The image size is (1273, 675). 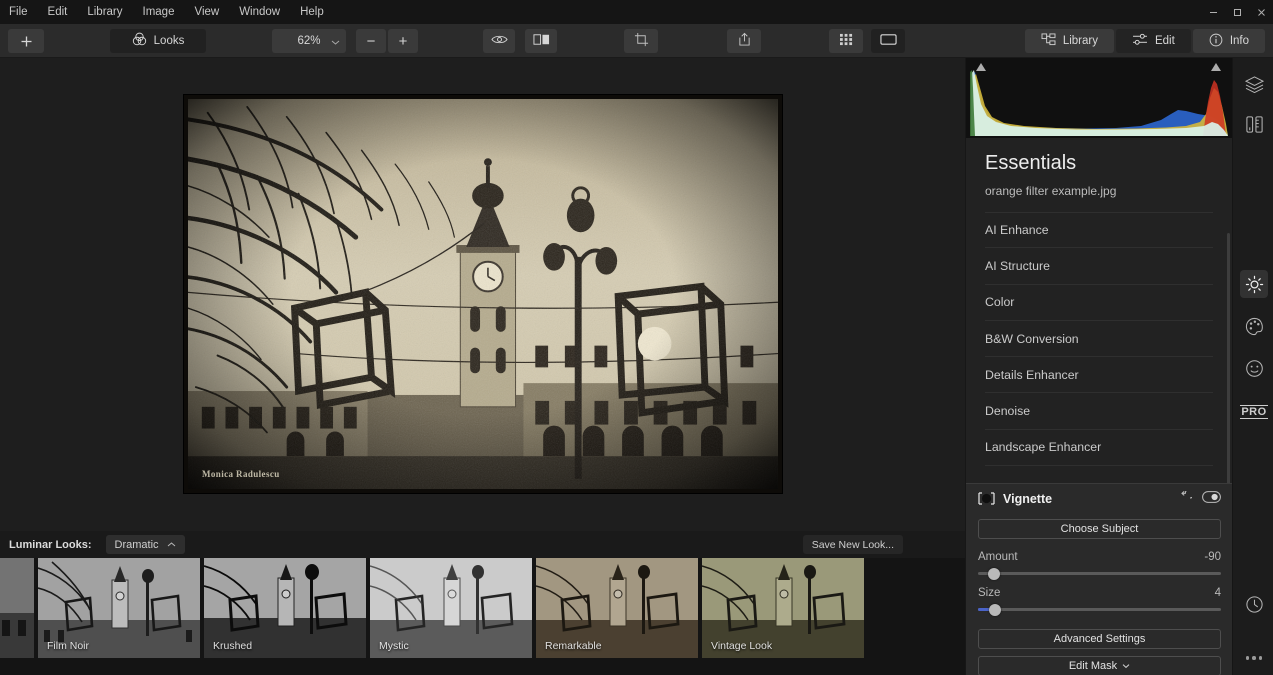 I want to click on filter-landscape-enhancer: Landscape Enhancer, so click(x=1099, y=448).